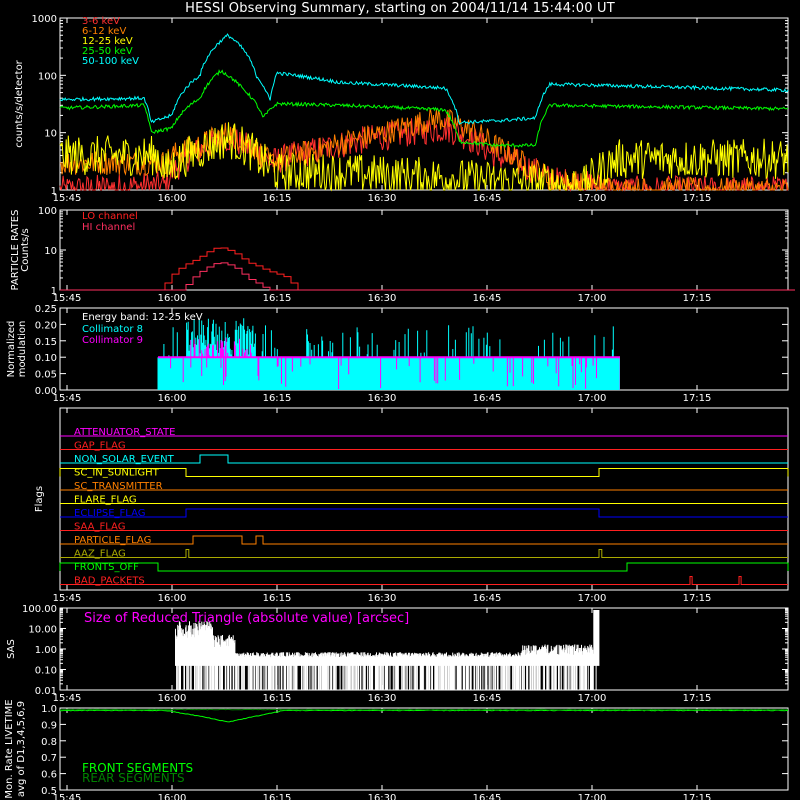 This screenshot has width=800, height=800. I want to click on collimator-8-bars, so click(388, 354).